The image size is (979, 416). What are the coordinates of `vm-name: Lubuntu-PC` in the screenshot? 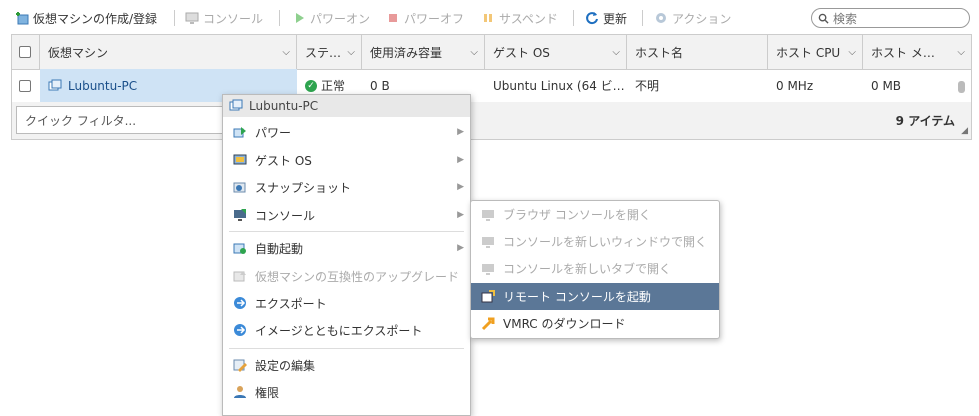 It's located at (102, 86).